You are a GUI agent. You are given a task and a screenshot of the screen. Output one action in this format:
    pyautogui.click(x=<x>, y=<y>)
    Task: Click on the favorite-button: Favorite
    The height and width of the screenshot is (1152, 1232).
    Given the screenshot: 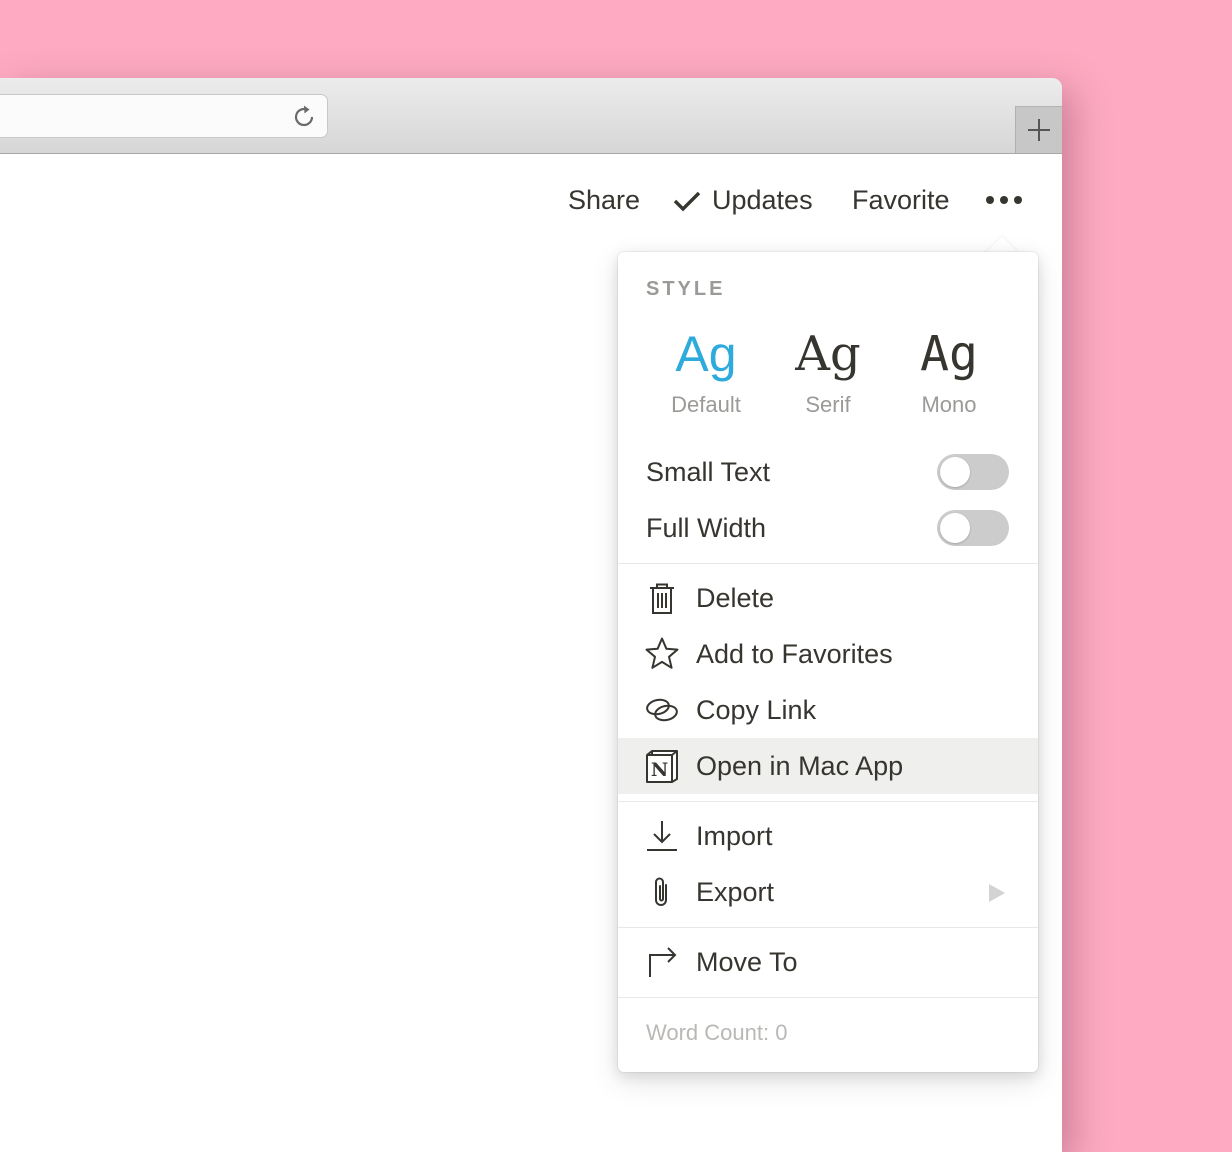 What is the action you would take?
    pyautogui.click(x=901, y=200)
    